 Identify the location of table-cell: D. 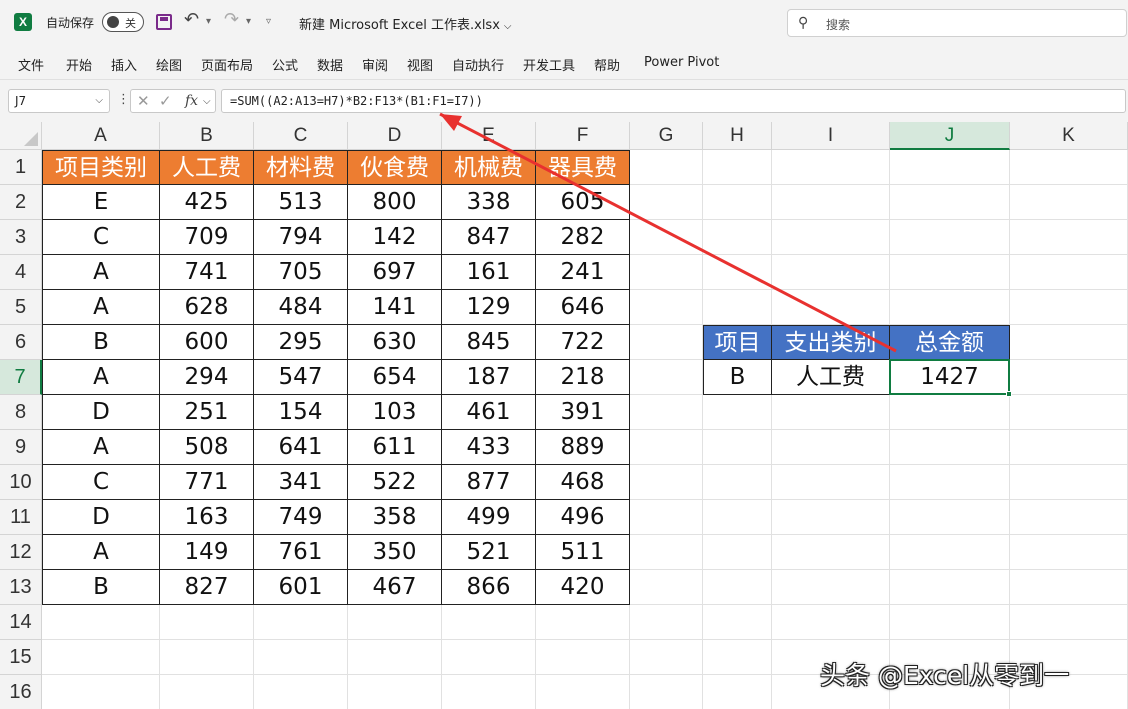
(101, 412).